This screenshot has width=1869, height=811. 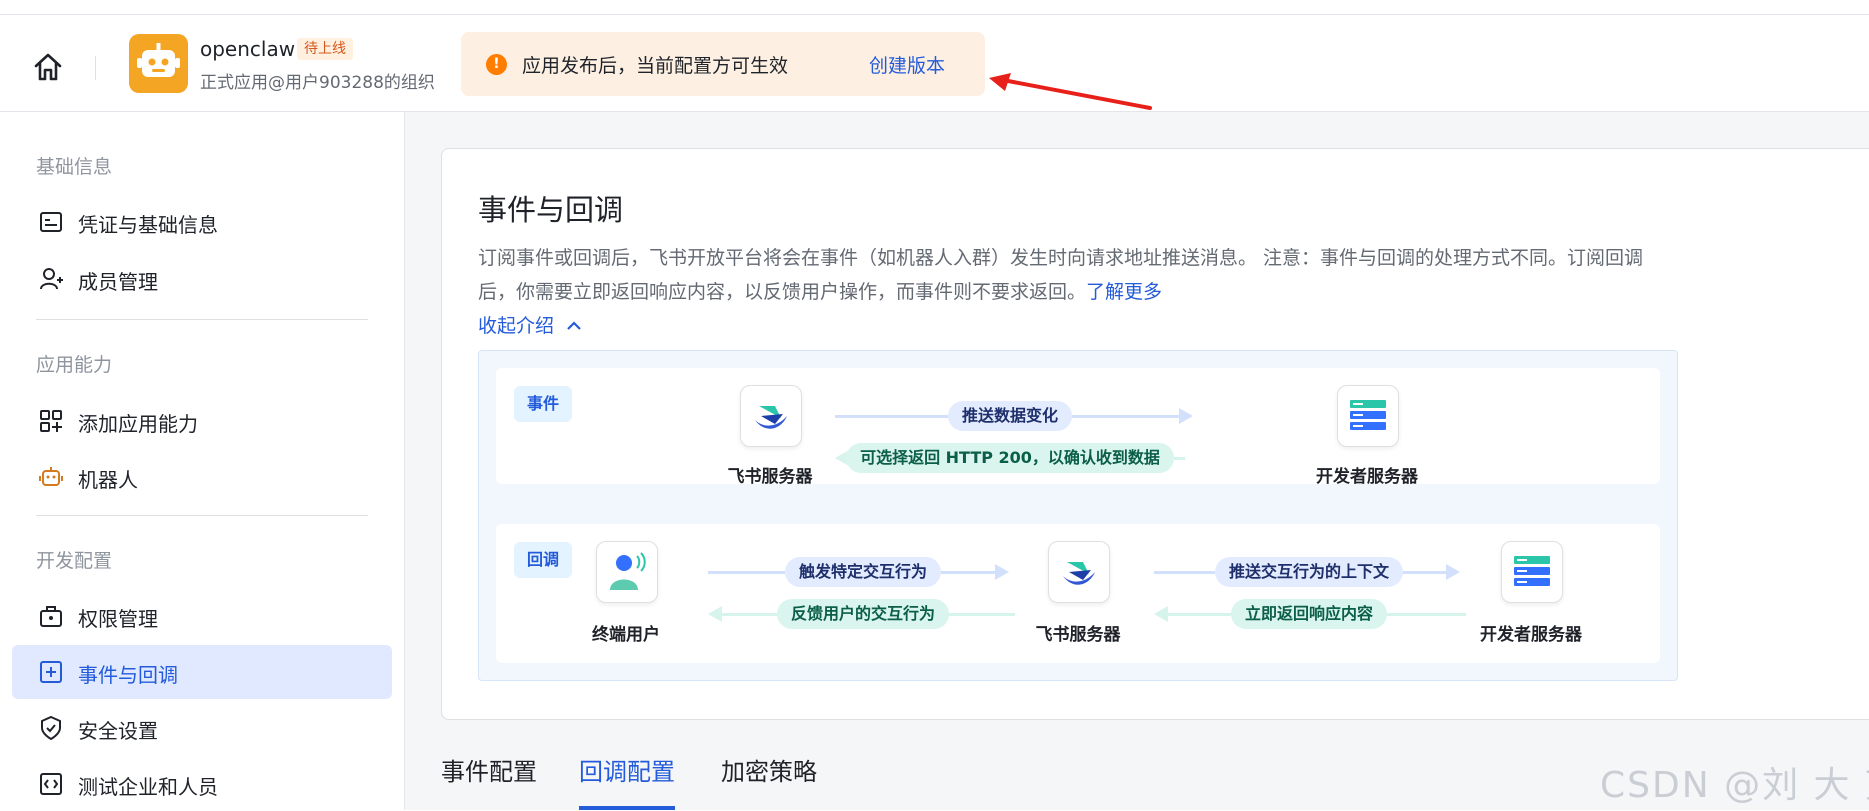 What do you see at coordinates (74, 561) in the screenshot?
I see `section-dev-config: 开发配置` at bounding box center [74, 561].